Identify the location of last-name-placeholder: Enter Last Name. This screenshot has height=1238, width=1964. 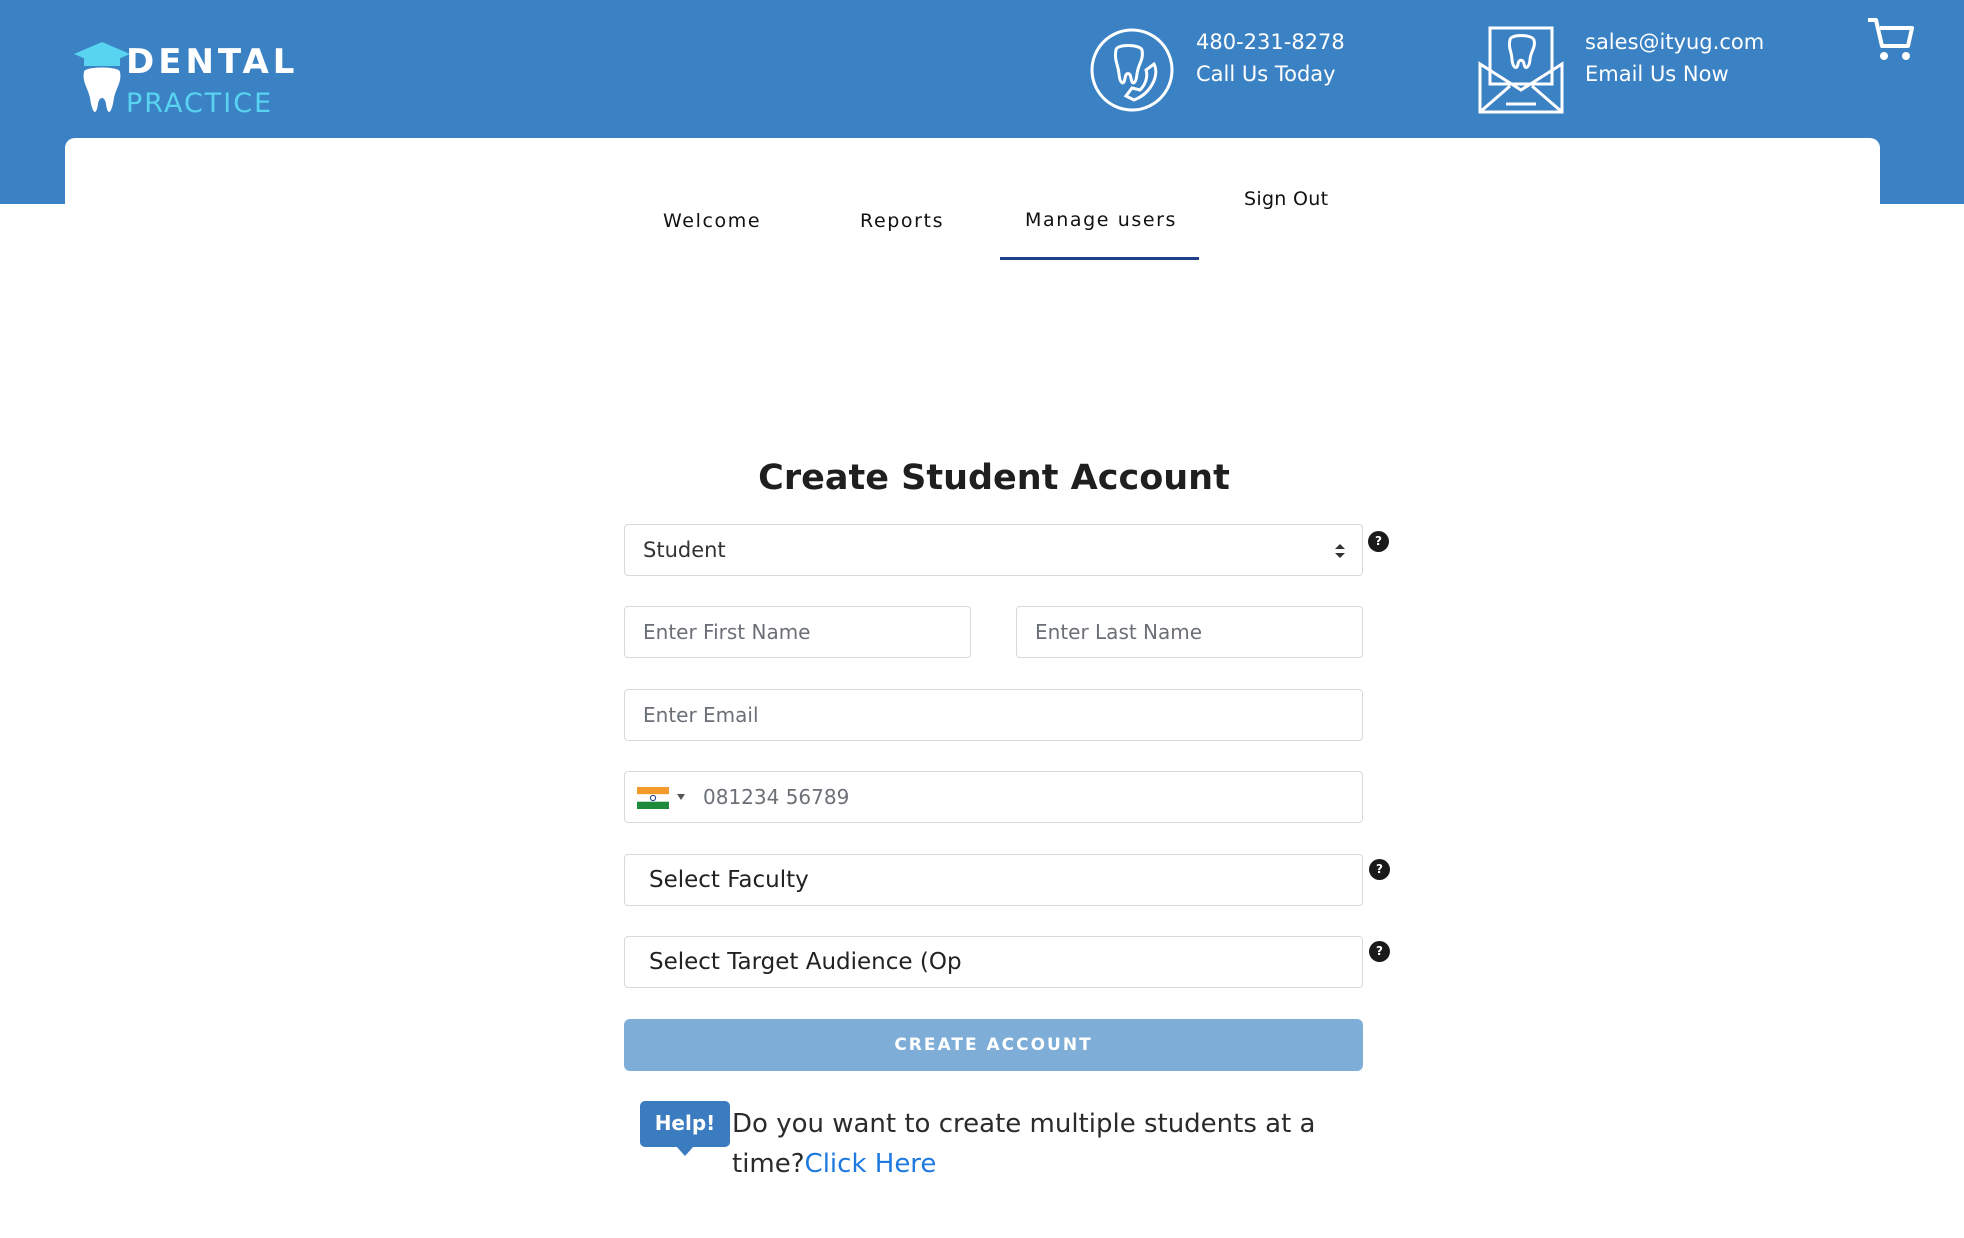
(1119, 632).